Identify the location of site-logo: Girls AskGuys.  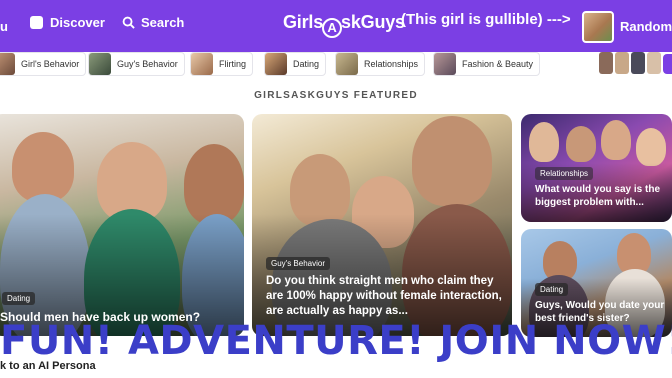
(344, 25).